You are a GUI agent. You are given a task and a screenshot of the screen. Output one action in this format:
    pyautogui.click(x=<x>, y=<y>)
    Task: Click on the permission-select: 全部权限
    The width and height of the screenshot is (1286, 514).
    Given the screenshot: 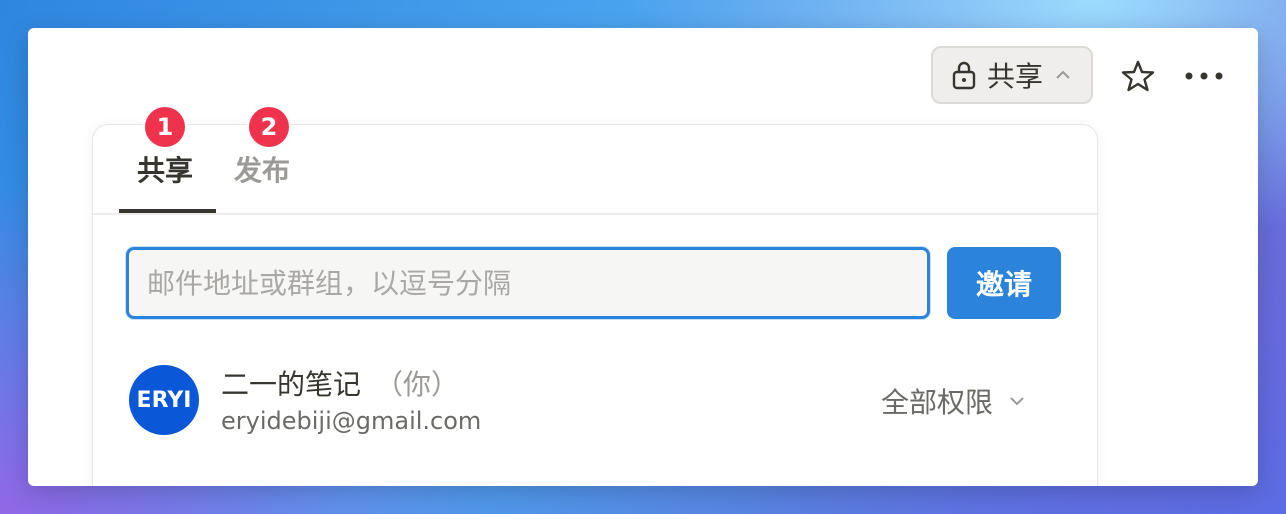 What is the action you would take?
    pyautogui.click(x=954, y=401)
    